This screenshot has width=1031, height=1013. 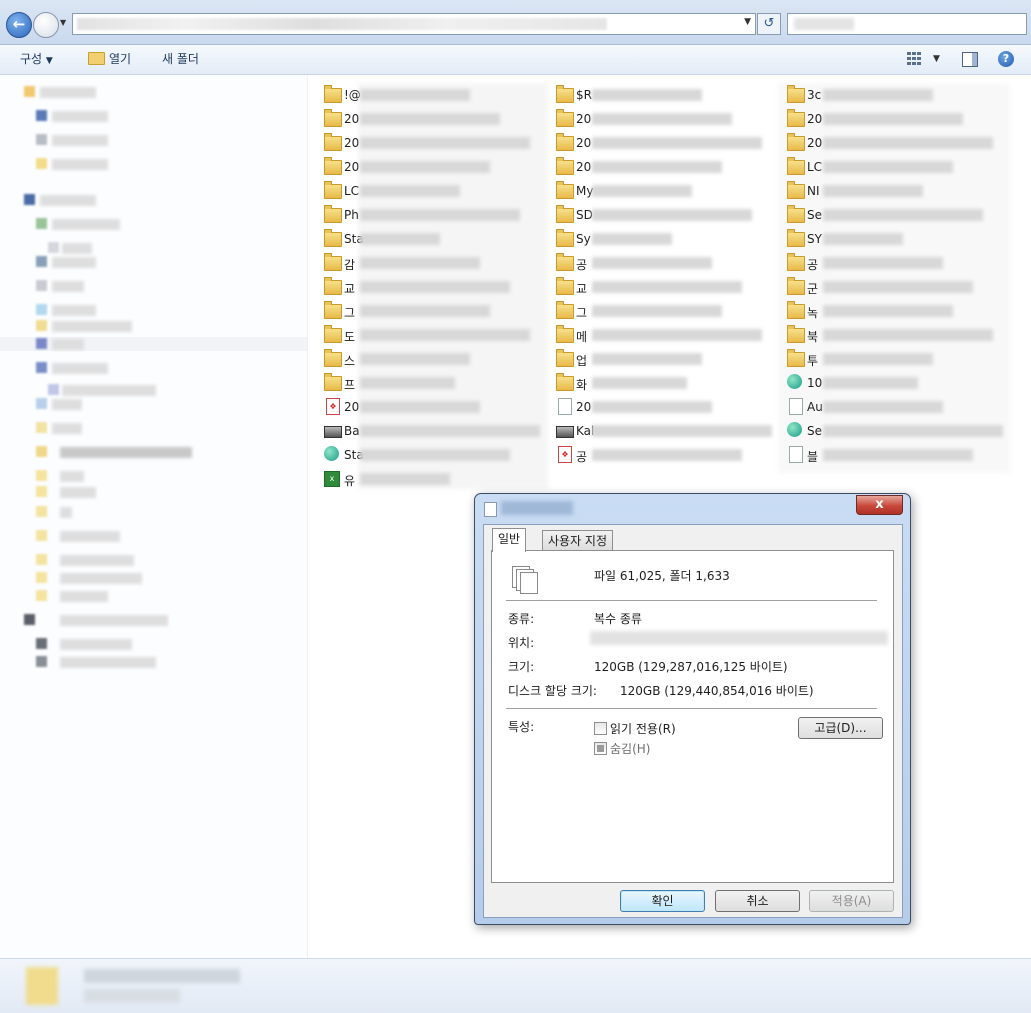 What do you see at coordinates (970, 59) in the screenshot?
I see `preview-pane-icon` at bounding box center [970, 59].